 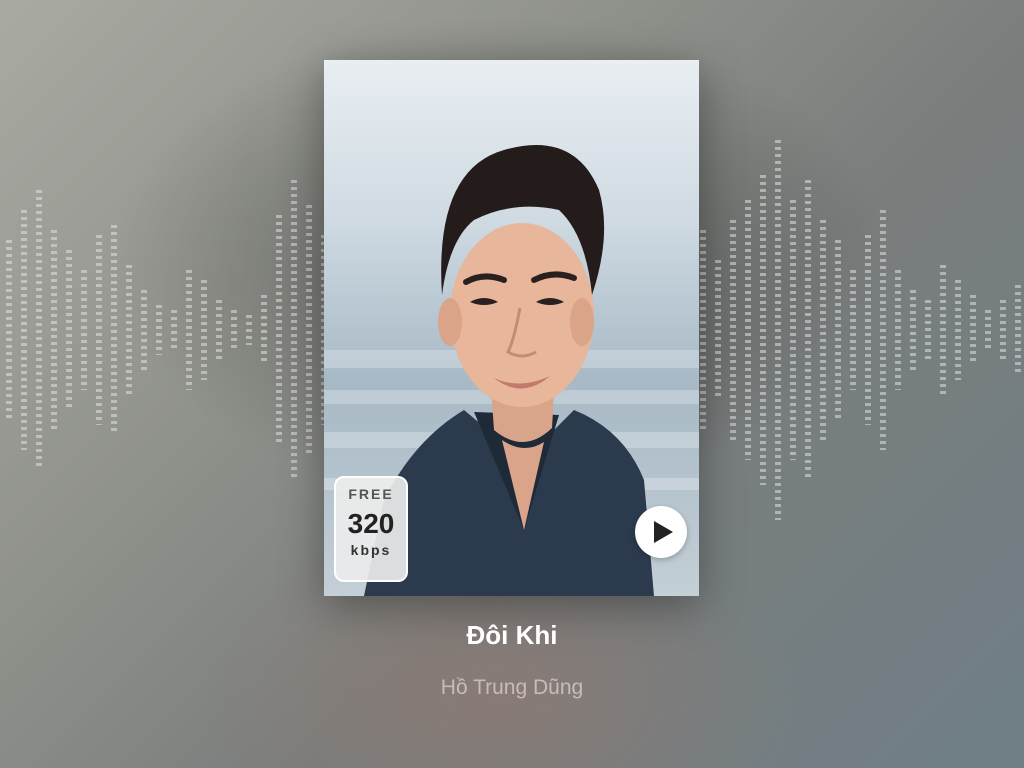 What do you see at coordinates (371, 494) in the screenshot?
I see `badge-tier: FREE` at bounding box center [371, 494].